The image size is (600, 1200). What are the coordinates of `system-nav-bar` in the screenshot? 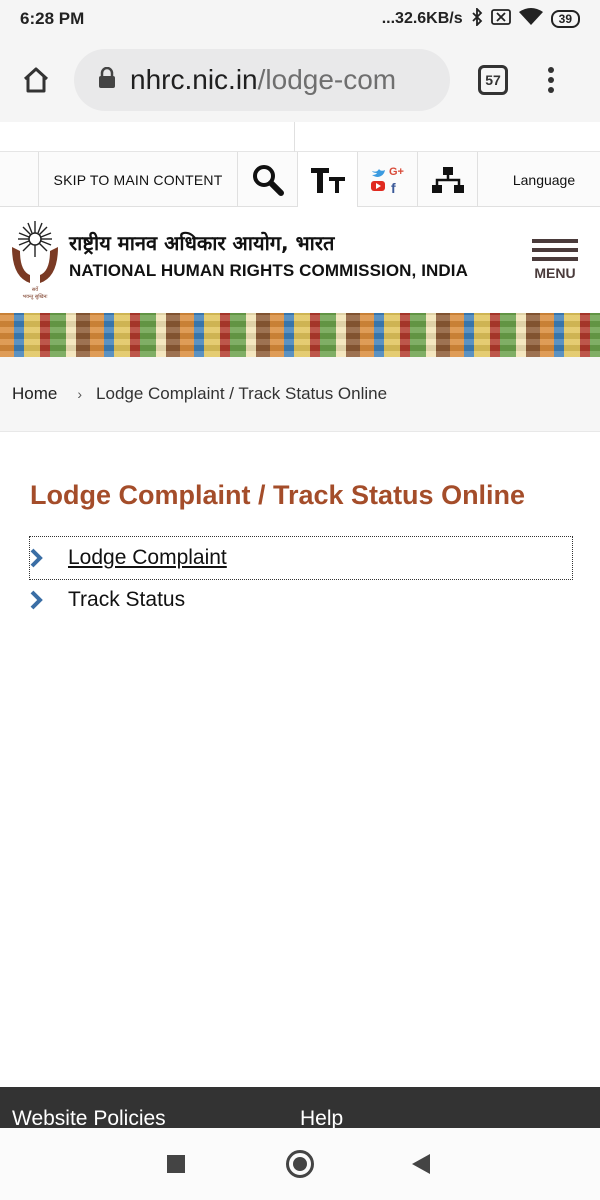 It's located at (300, 1164).